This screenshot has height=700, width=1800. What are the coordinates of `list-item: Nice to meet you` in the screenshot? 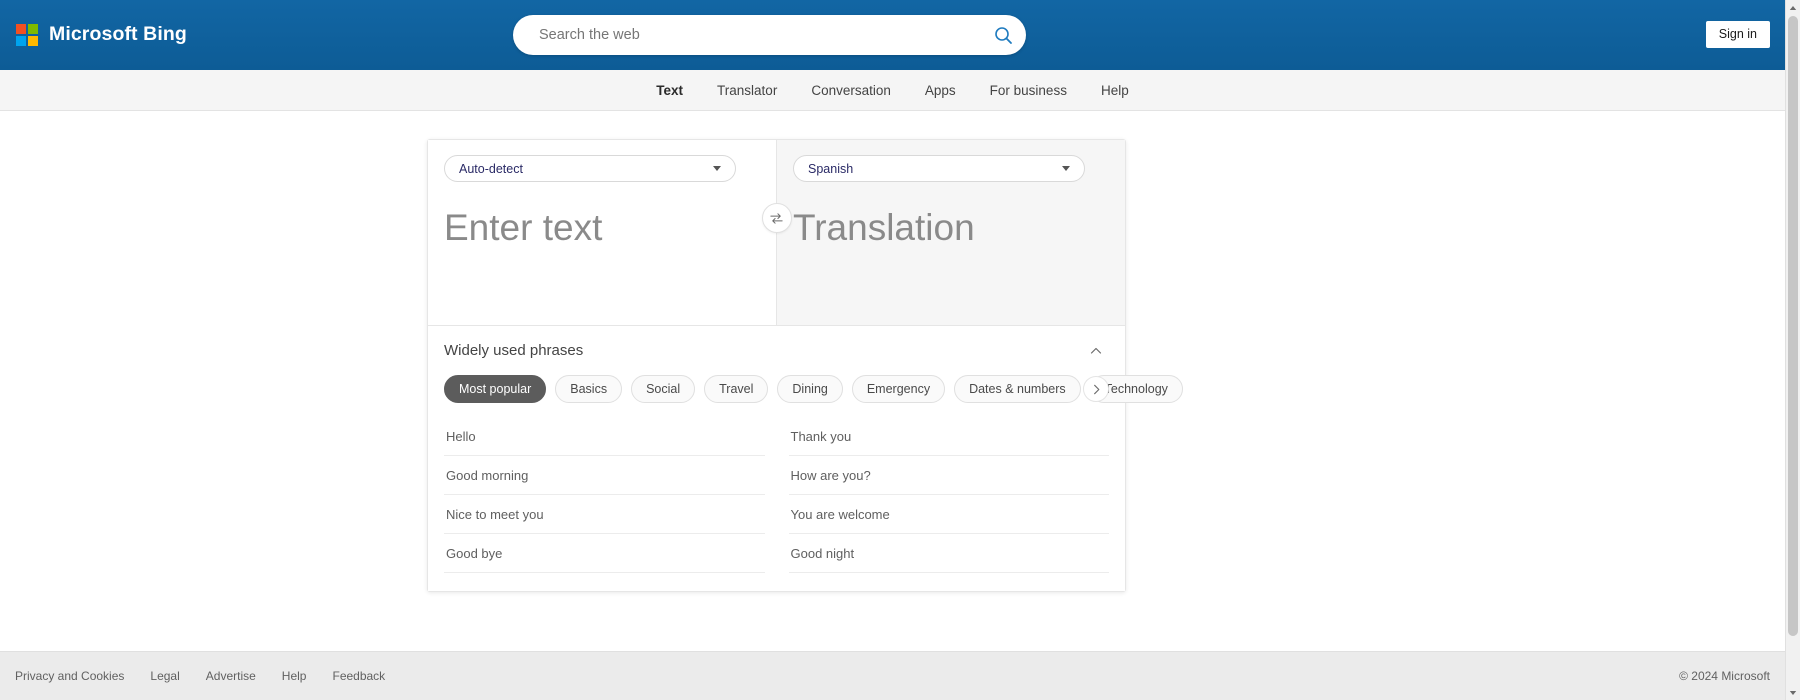 It's located at (604, 515).